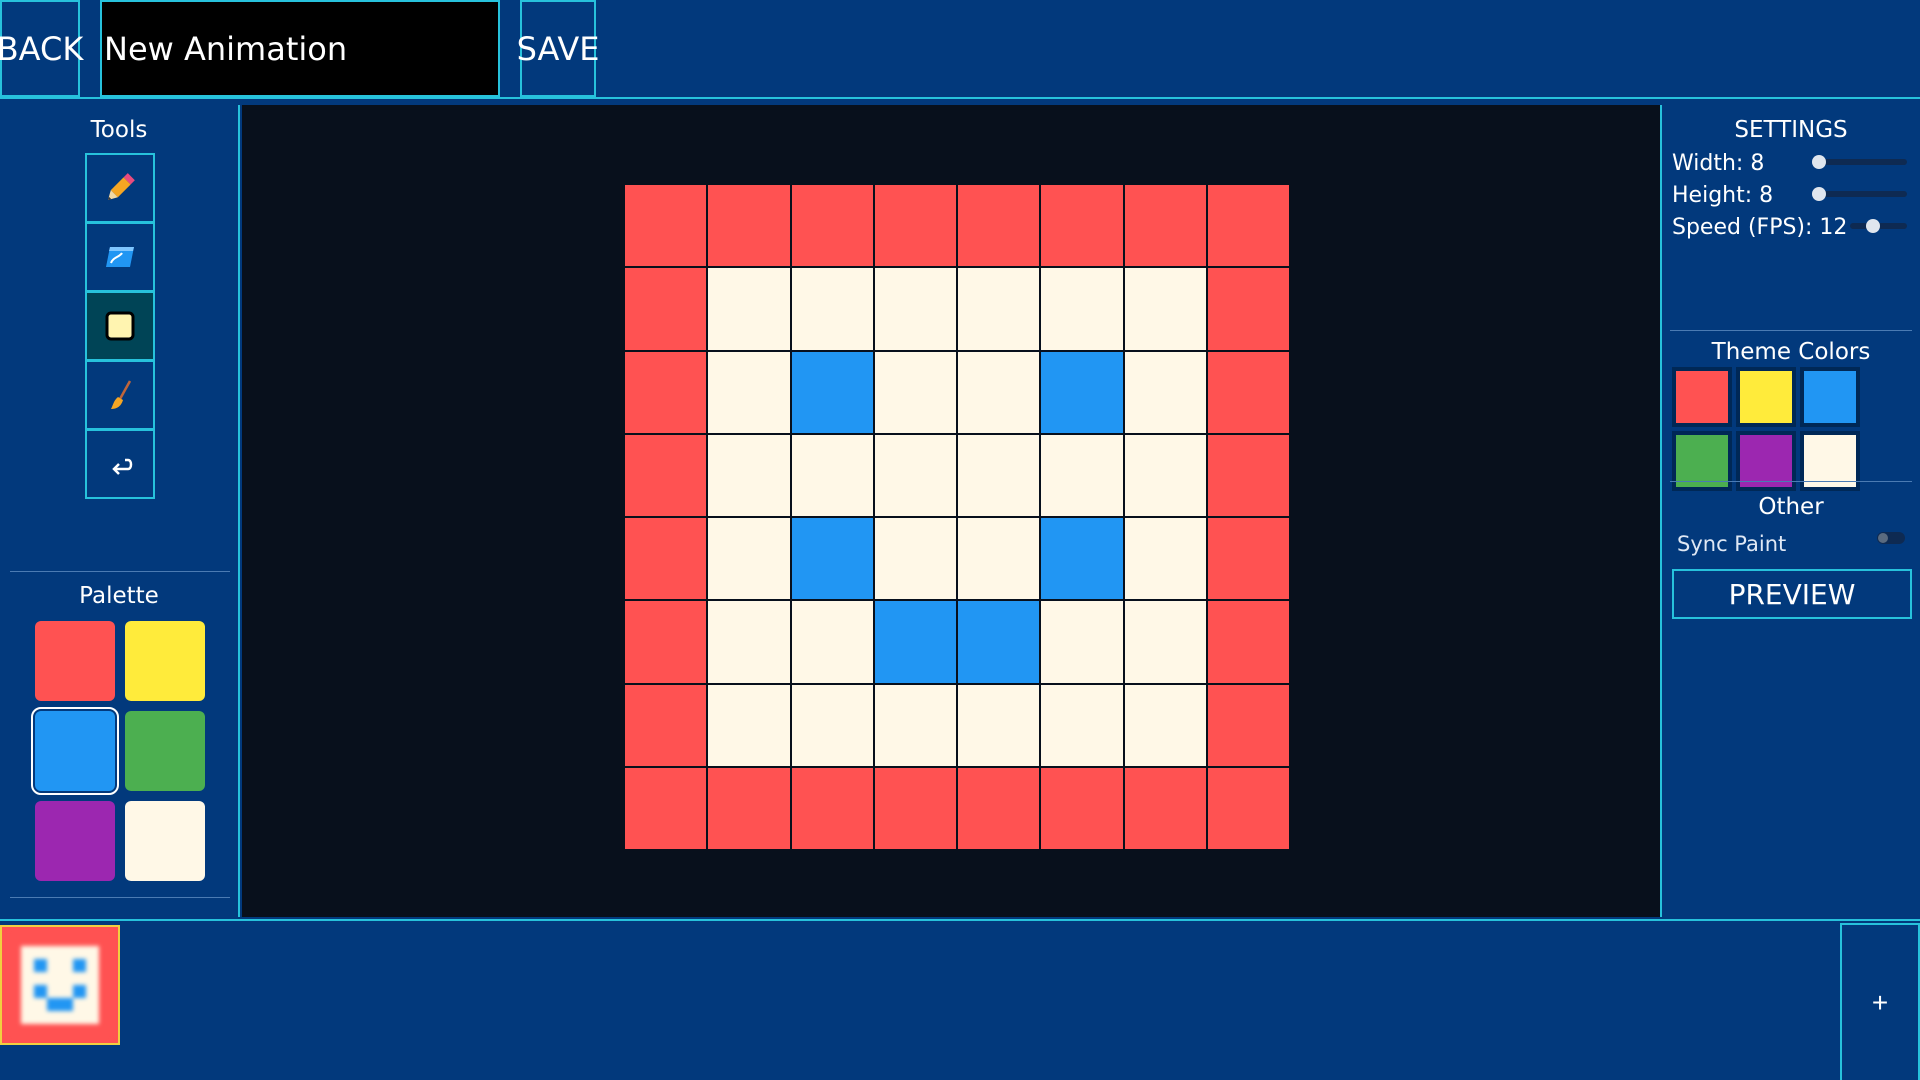  Describe the element at coordinates (1859, 162) in the screenshot. I see `width-slider` at that location.